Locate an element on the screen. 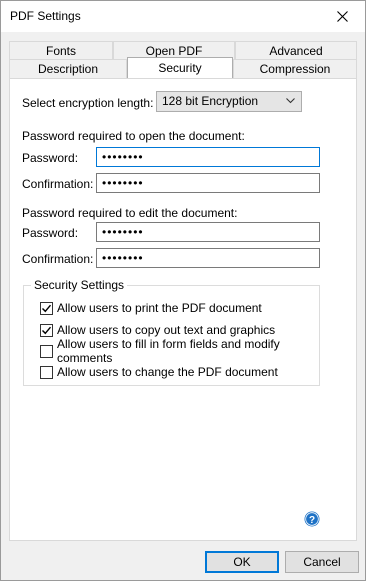  open-password-value: •••••••• is located at coordinates (123, 157).